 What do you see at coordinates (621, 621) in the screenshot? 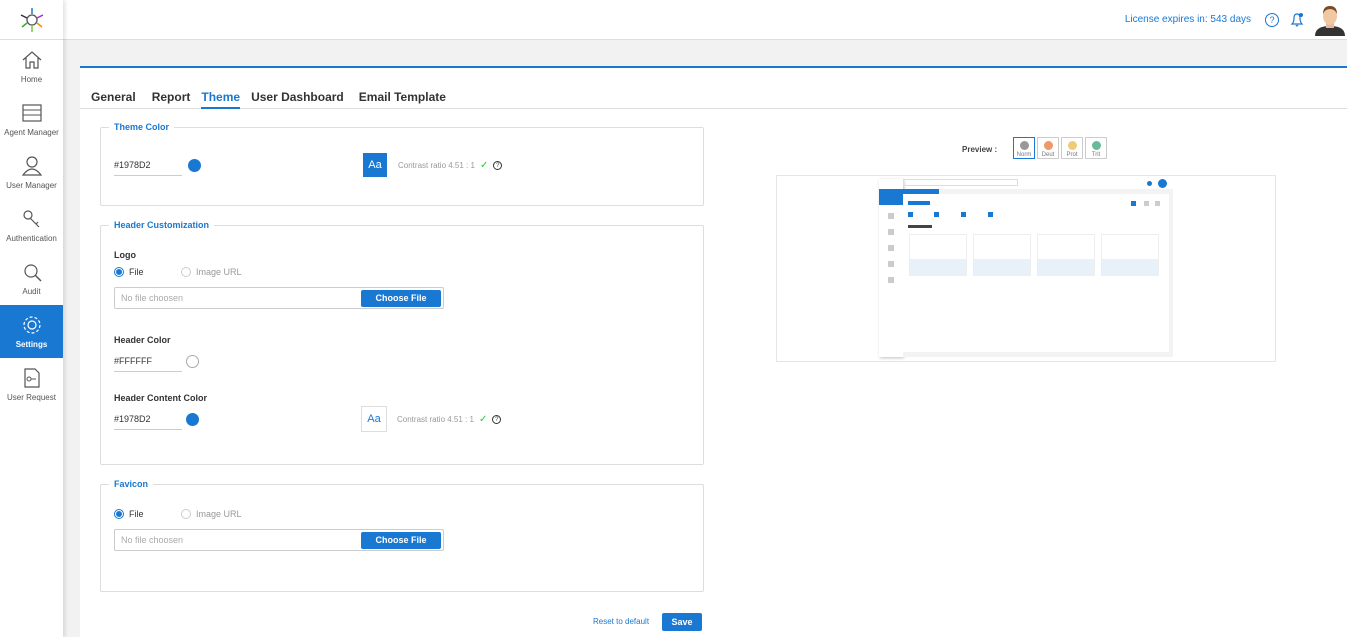
I see `reset-to-default-link: Reset to default` at bounding box center [621, 621].